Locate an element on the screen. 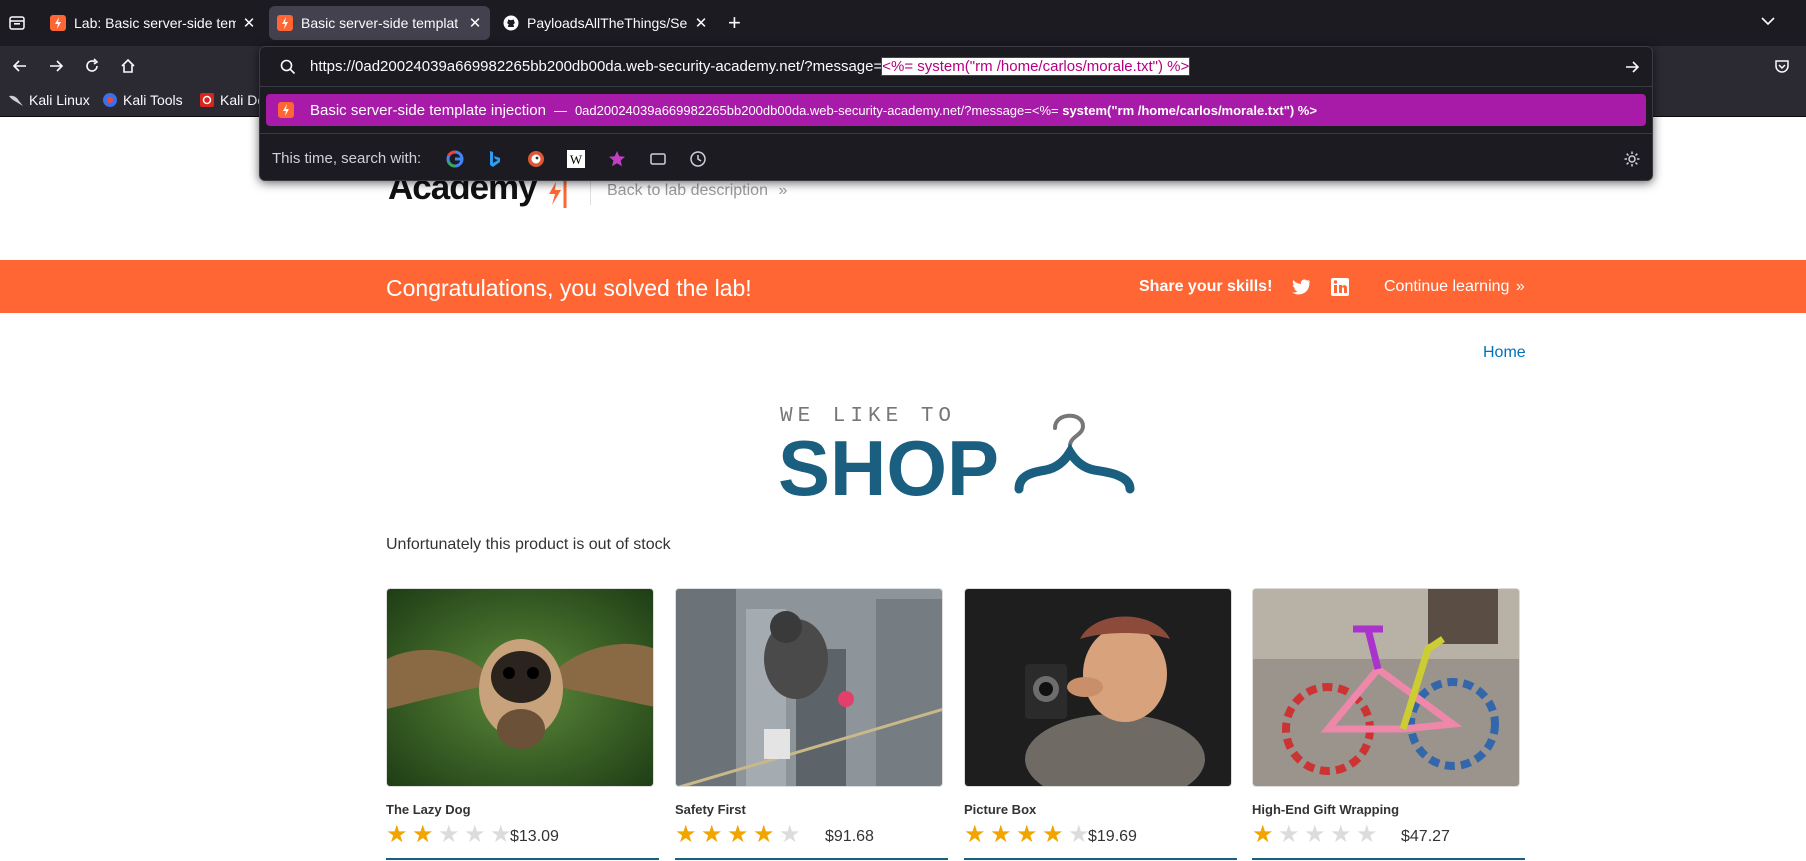 The image size is (1806, 861). tab-payloads: PayloadsAllTheThings/Se ✕ is located at coordinates (605, 23).